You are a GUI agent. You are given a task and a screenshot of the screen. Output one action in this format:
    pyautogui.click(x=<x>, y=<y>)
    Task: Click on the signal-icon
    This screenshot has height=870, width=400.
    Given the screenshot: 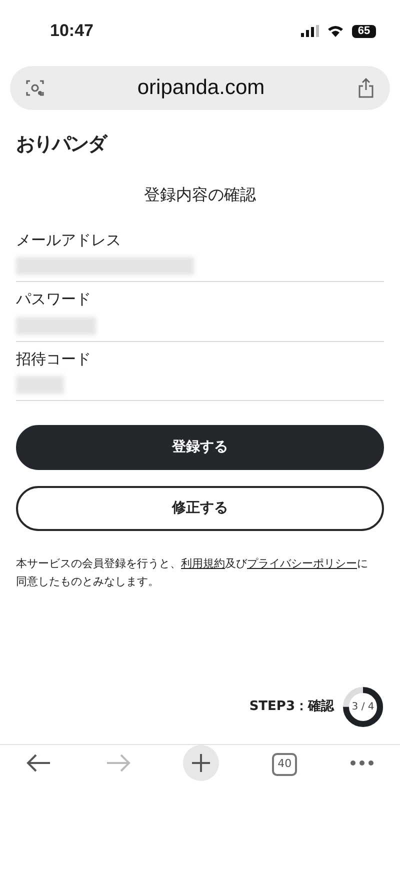 What is the action you would take?
    pyautogui.click(x=310, y=31)
    